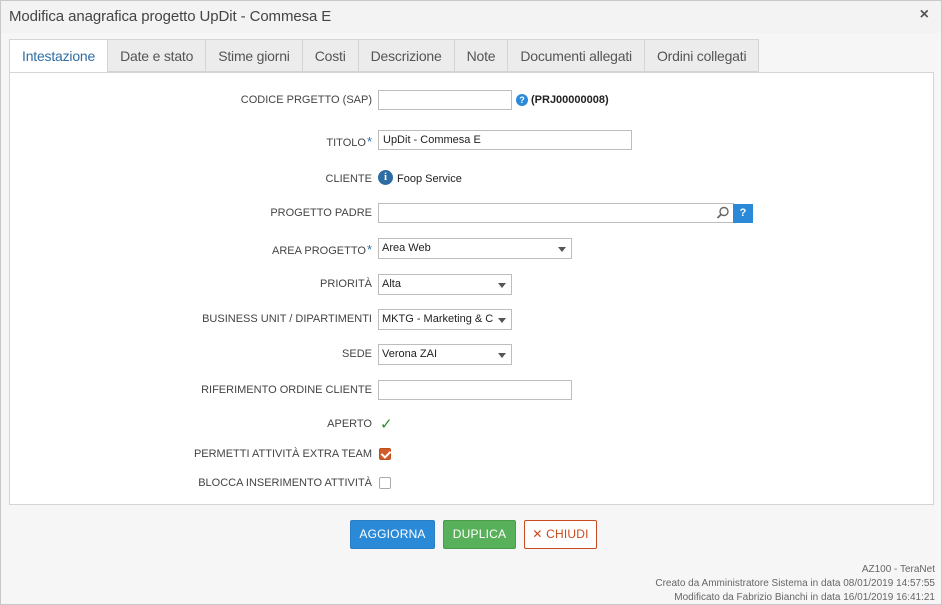  Describe the element at coordinates (348, 179) in the screenshot. I see `cliente-label: CLIENTE` at that location.